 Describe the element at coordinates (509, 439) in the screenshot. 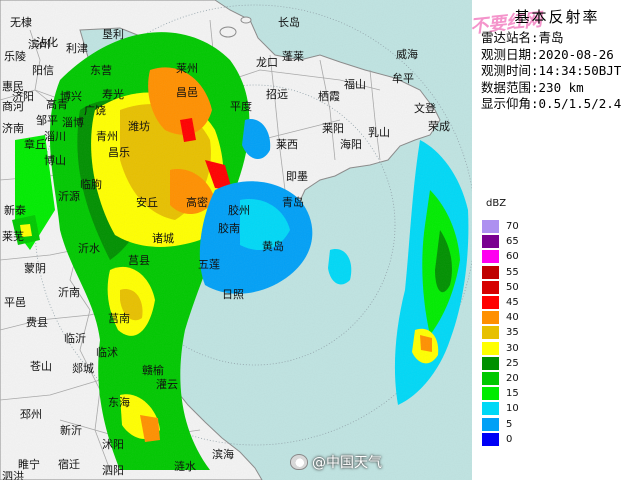

I see `legend-label: 0` at that location.